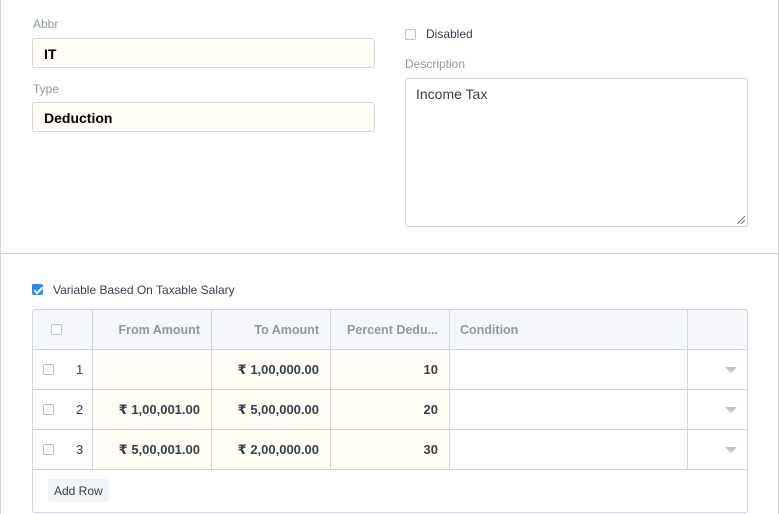 The width and height of the screenshot is (780, 514). Describe the element at coordinates (271, 449) in the screenshot. I see `to-amount-cell: ₹ 2,00,000.00` at that location.